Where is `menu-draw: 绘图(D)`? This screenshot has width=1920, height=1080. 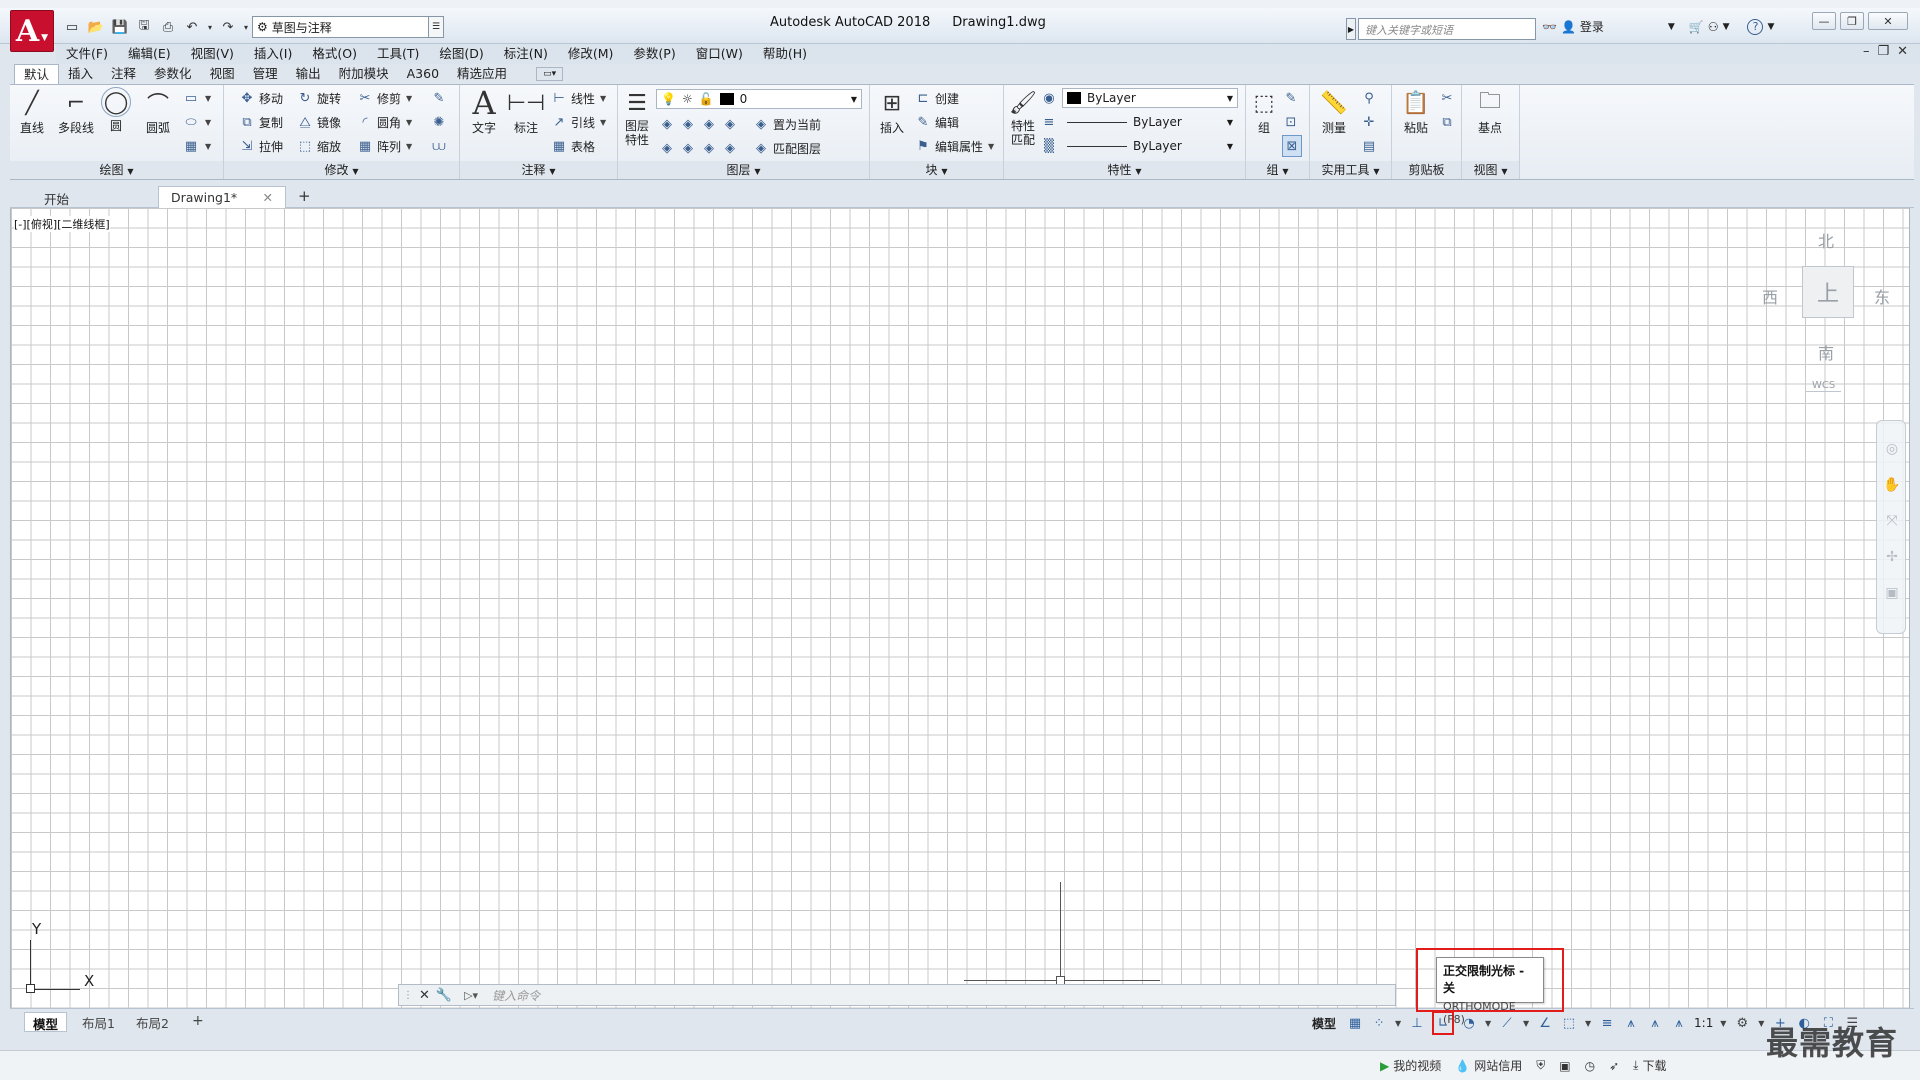
menu-draw: 绘图(D) is located at coordinates (461, 54).